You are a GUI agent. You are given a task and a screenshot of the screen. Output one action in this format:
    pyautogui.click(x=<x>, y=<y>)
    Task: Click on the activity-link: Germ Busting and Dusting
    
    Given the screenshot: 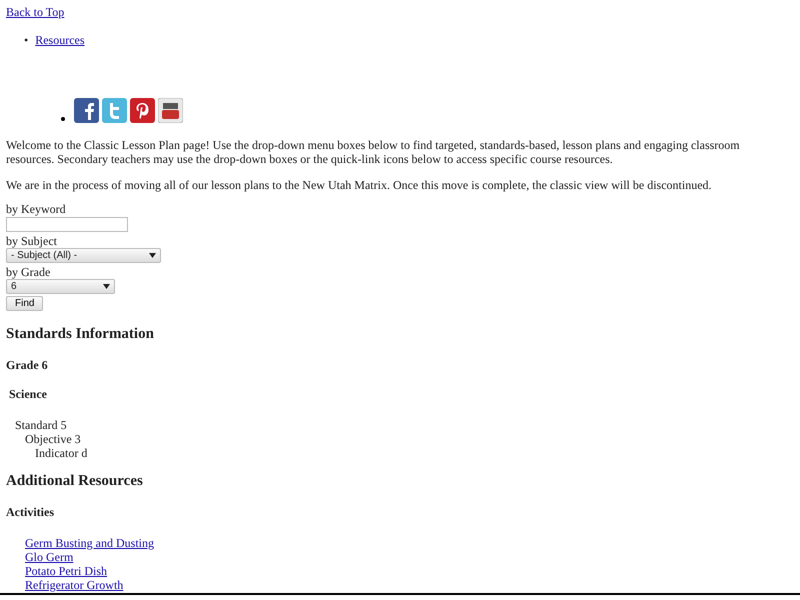 What is the action you would take?
    pyautogui.click(x=89, y=543)
    